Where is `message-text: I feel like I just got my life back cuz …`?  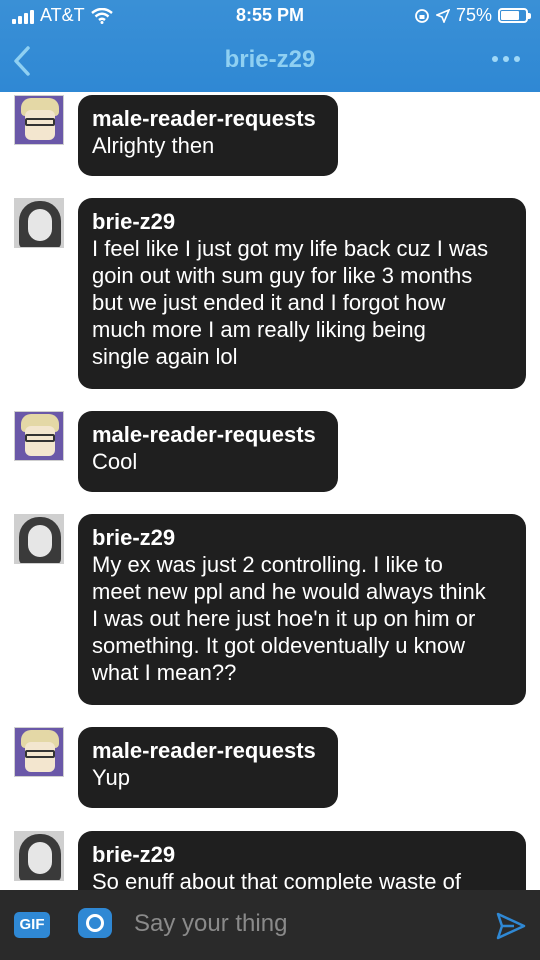
message-text: I feel like I just got my life back cuz … is located at coordinates (290, 302).